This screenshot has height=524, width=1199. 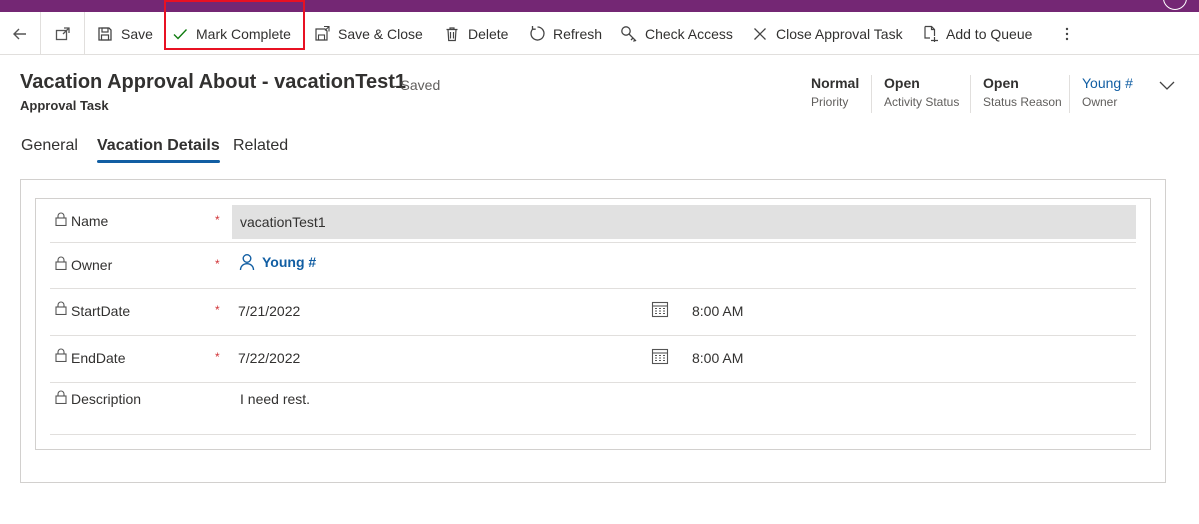 I want to click on field-row-enddate: EndDate * 7/22/2022 8:00 AM, so click(x=593, y=359).